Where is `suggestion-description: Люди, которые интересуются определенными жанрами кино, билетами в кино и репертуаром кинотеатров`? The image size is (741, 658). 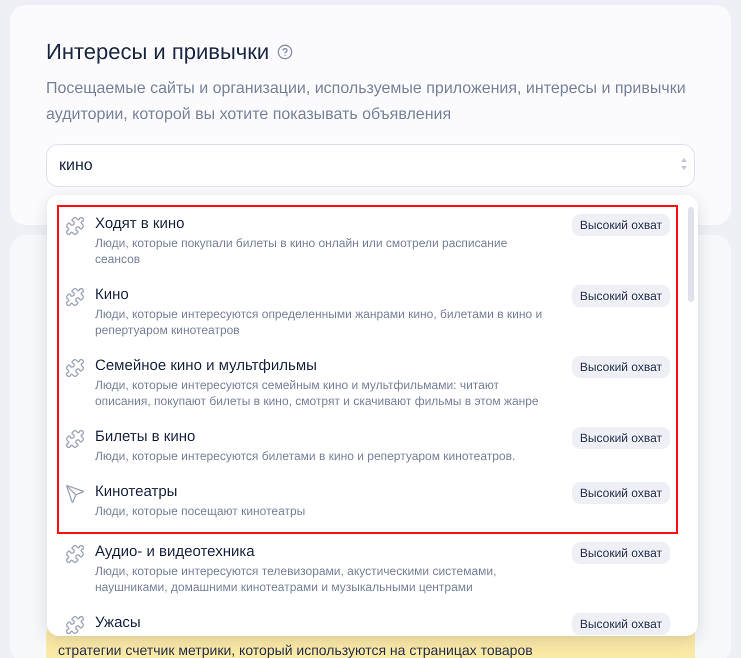
suggestion-description: Люди, которые интересуются определенными жанрами кино, билетами в кино и репертуаром кинотеатров is located at coordinates (319, 322).